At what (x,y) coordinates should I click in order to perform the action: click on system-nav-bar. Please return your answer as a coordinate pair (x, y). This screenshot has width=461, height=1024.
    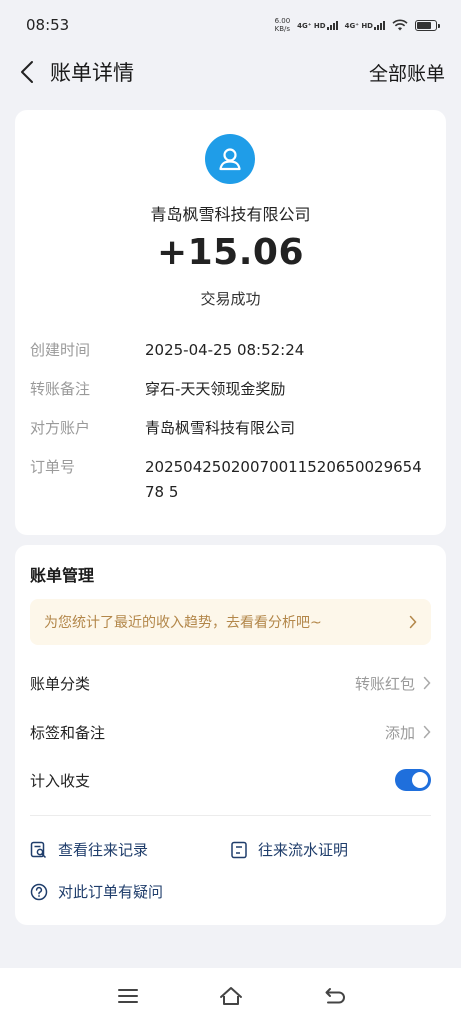
    Looking at the image, I should click on (230, 996).